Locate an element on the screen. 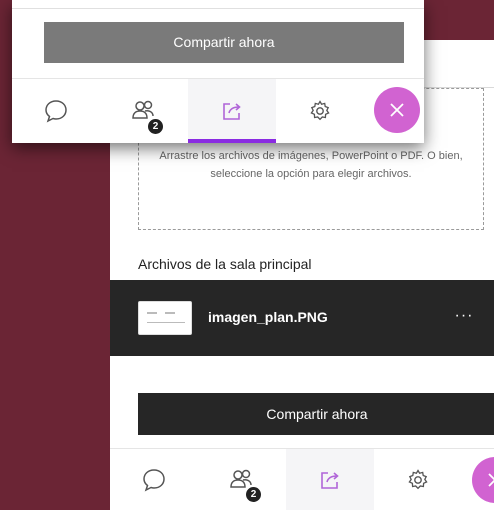 The image size is (494, 510). popup-close-button is located at coordinates (397, 110).